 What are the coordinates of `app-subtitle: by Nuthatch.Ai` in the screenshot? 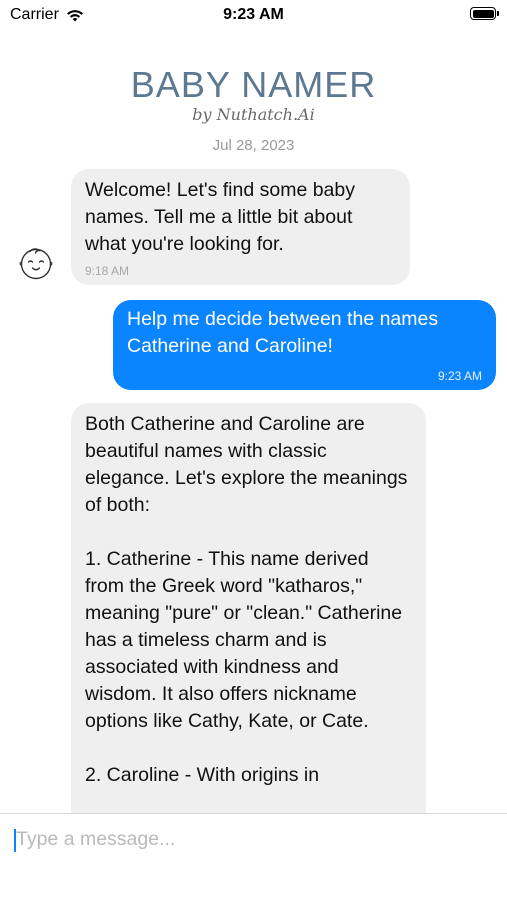 It's located at (253, 114).